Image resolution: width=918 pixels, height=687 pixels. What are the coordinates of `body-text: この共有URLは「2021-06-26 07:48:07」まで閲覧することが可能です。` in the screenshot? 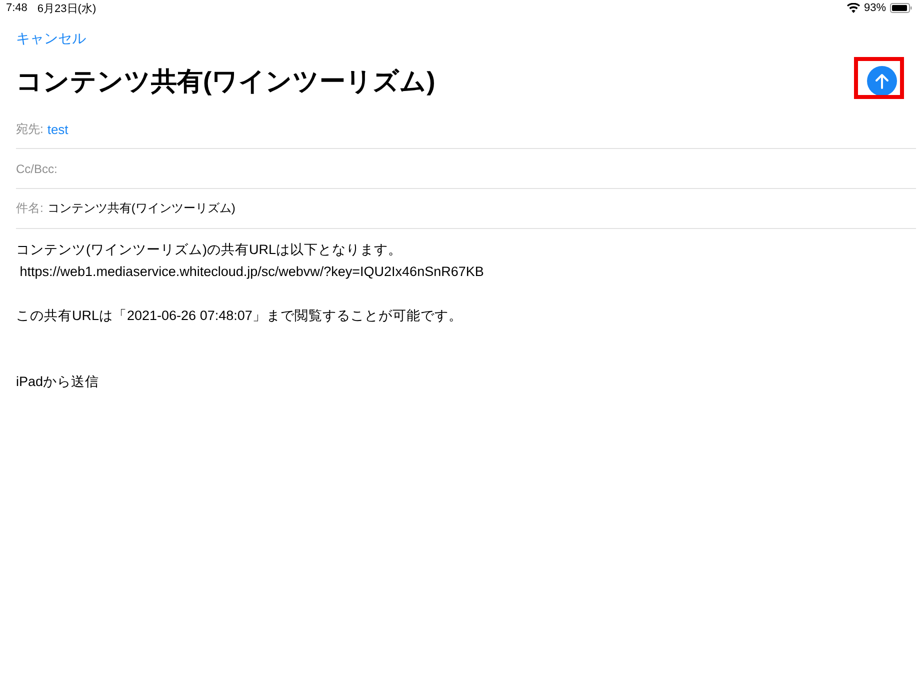 It's located at (240, 316).